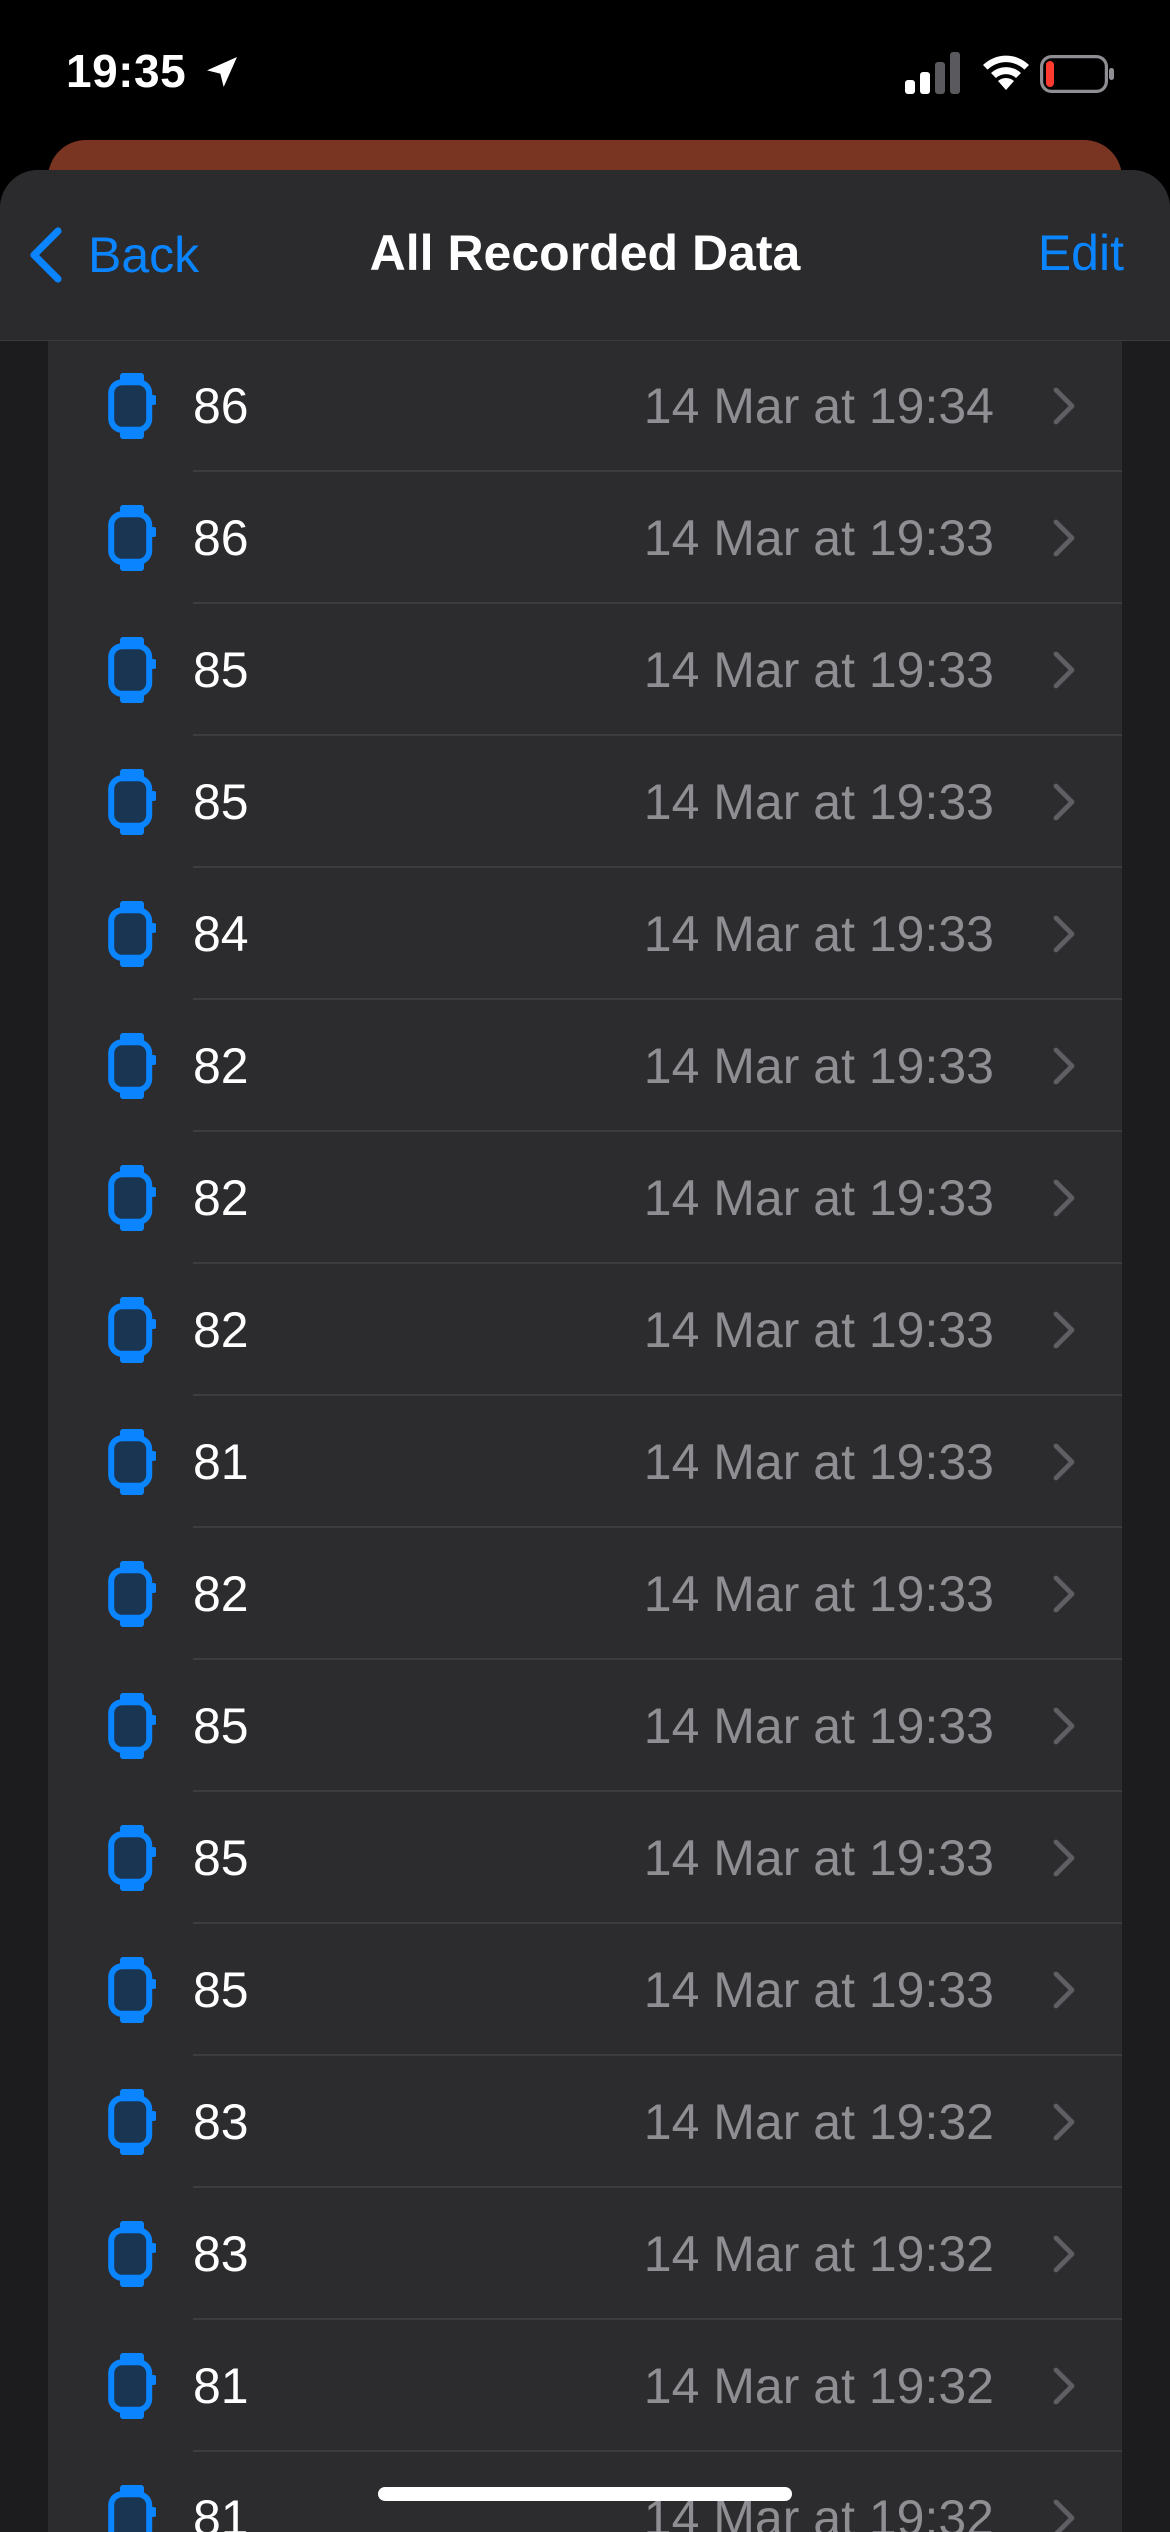  What do you see at coordinates (1006, 72) in the screenshot?
I see `wifi-icon` at bounding box center [1006, 72].